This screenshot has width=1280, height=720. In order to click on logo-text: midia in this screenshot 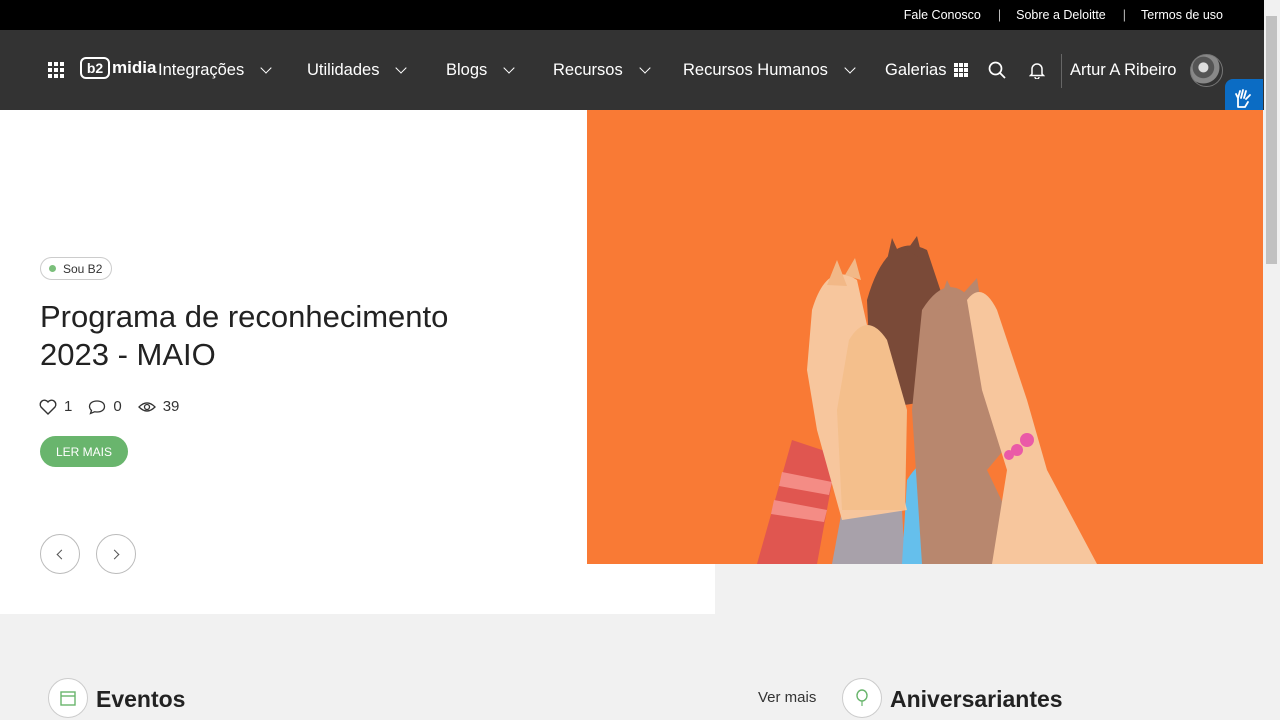, I will do `click(134, 67)`.